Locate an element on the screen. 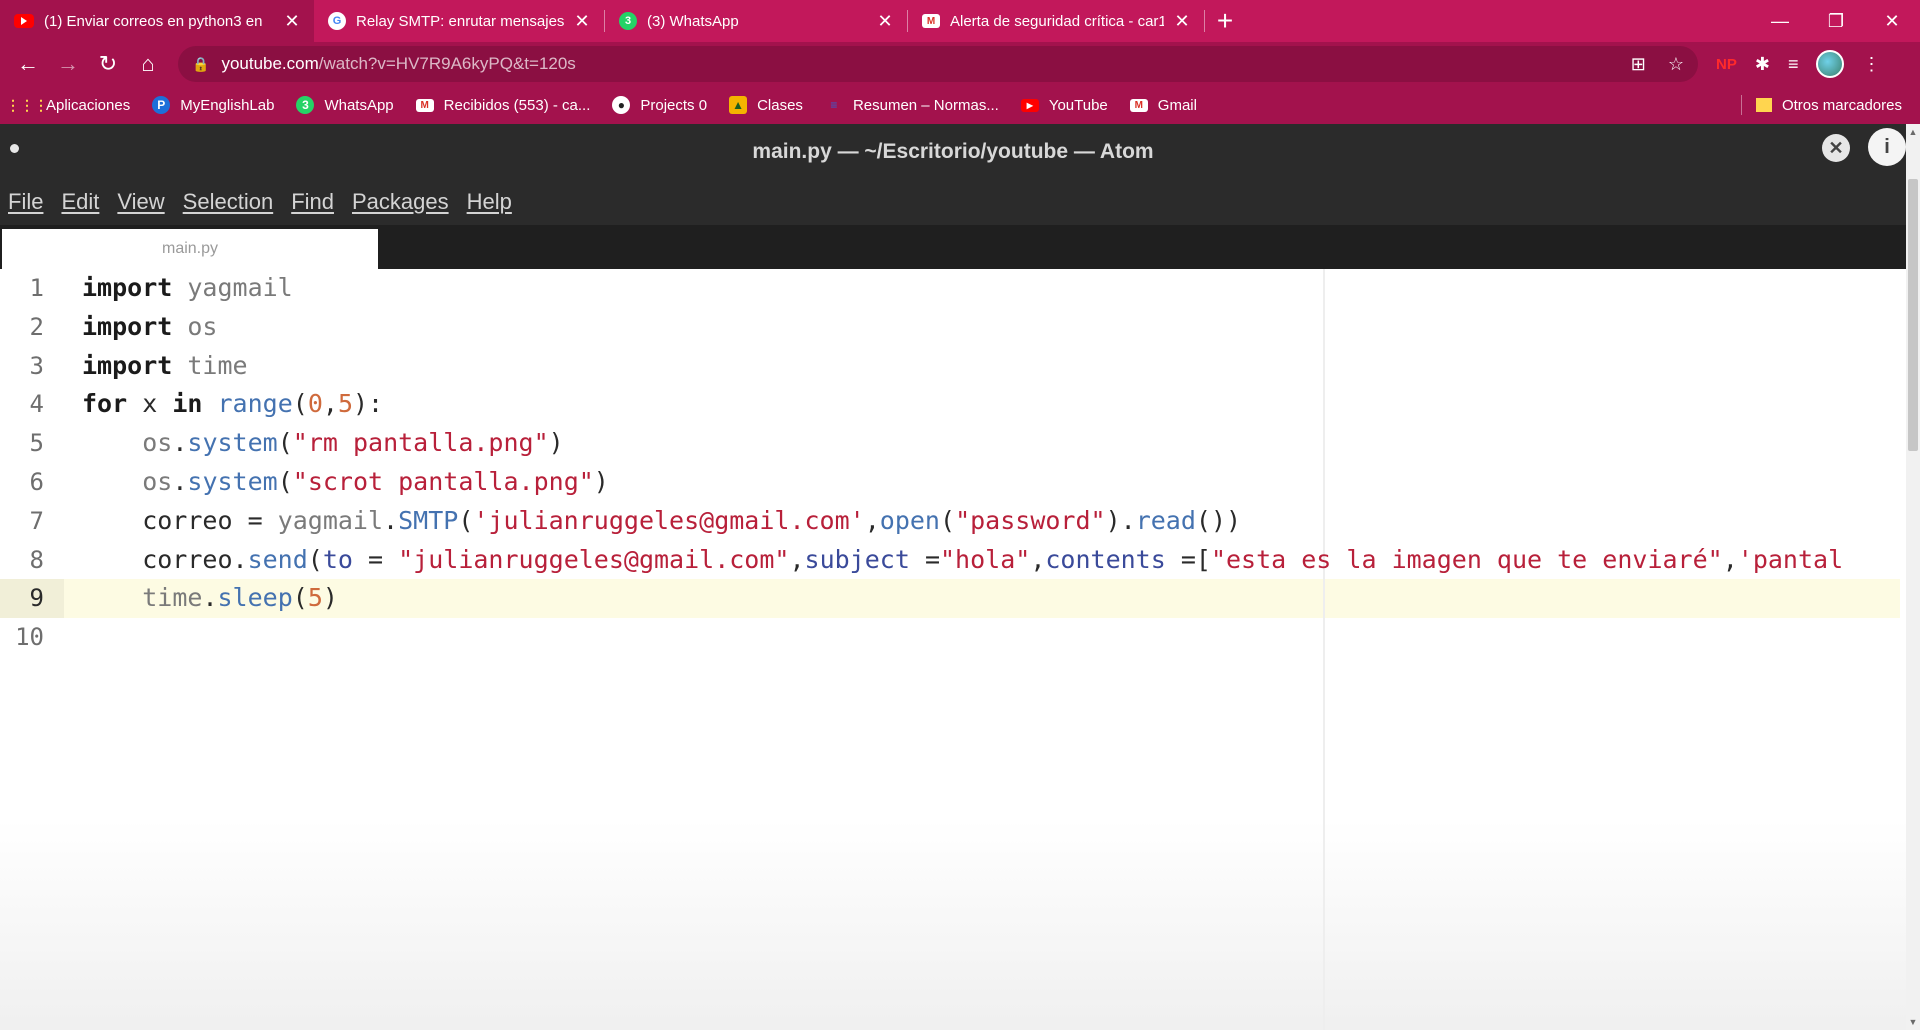 The image size is (1920, 1030). window-controls: — ❐ ✕ is located at coordinates (1836, 21).